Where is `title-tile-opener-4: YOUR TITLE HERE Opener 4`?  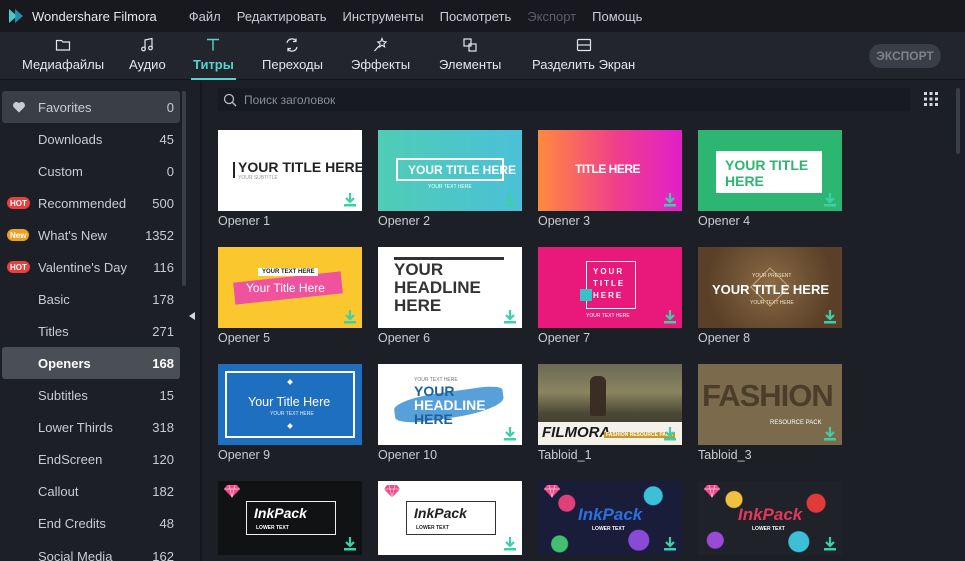
title-tile-opener-4: YOUR TITLE HERE Opener 4 is located at coordinates (770, 179).